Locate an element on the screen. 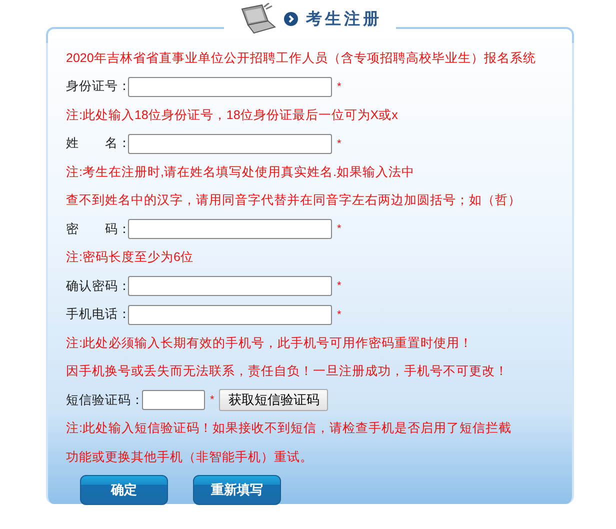 The height and width of the screenshot is (529, 616). form-button: 确定 is located at coordinates (124, 489).